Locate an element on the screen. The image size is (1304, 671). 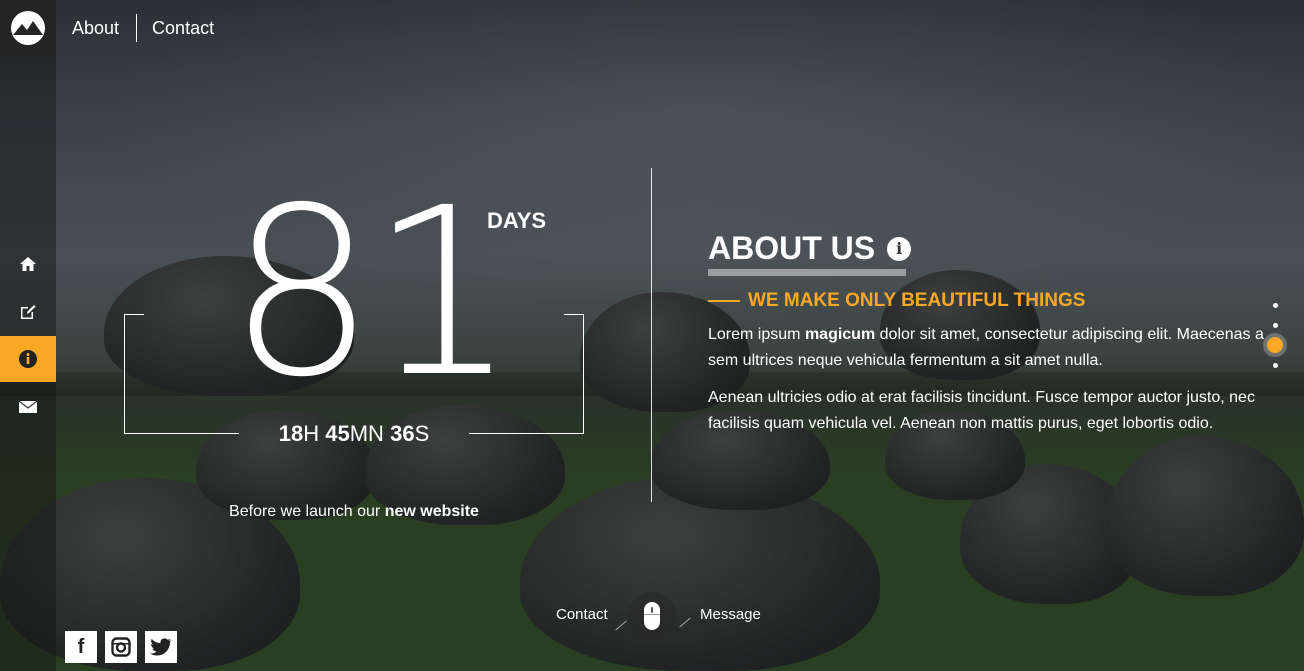
logo is located at coordinates (28, 28).